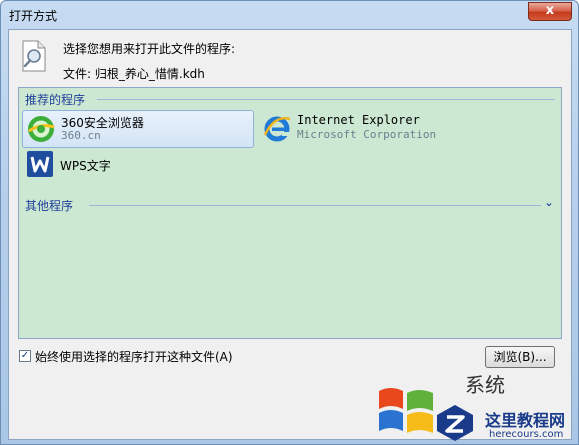 The width and height of the screenshot is (579, 445). What do you see at coordinates (34, 56) in the screenshot?
I see `file-search-icon` at bounding box center [34, 56].